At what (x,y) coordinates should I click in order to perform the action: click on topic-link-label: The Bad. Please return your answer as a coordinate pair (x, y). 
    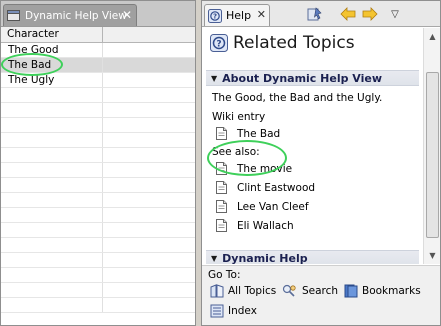
    Looking at the image, I should click on (259, 133).